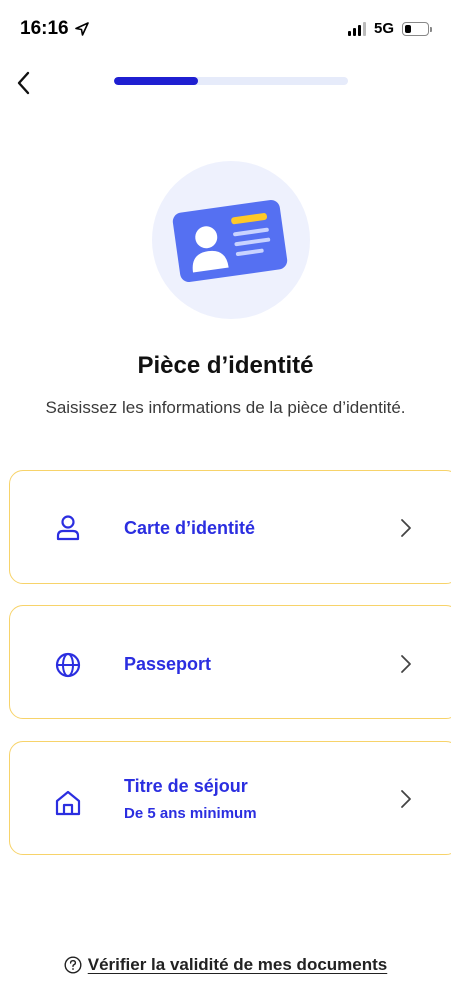 Image resolution: width=451 pixels, height=992 pixels. Describe the element at coordinates (356, 28) in the screenshot. I see `signal-icon` at that location.